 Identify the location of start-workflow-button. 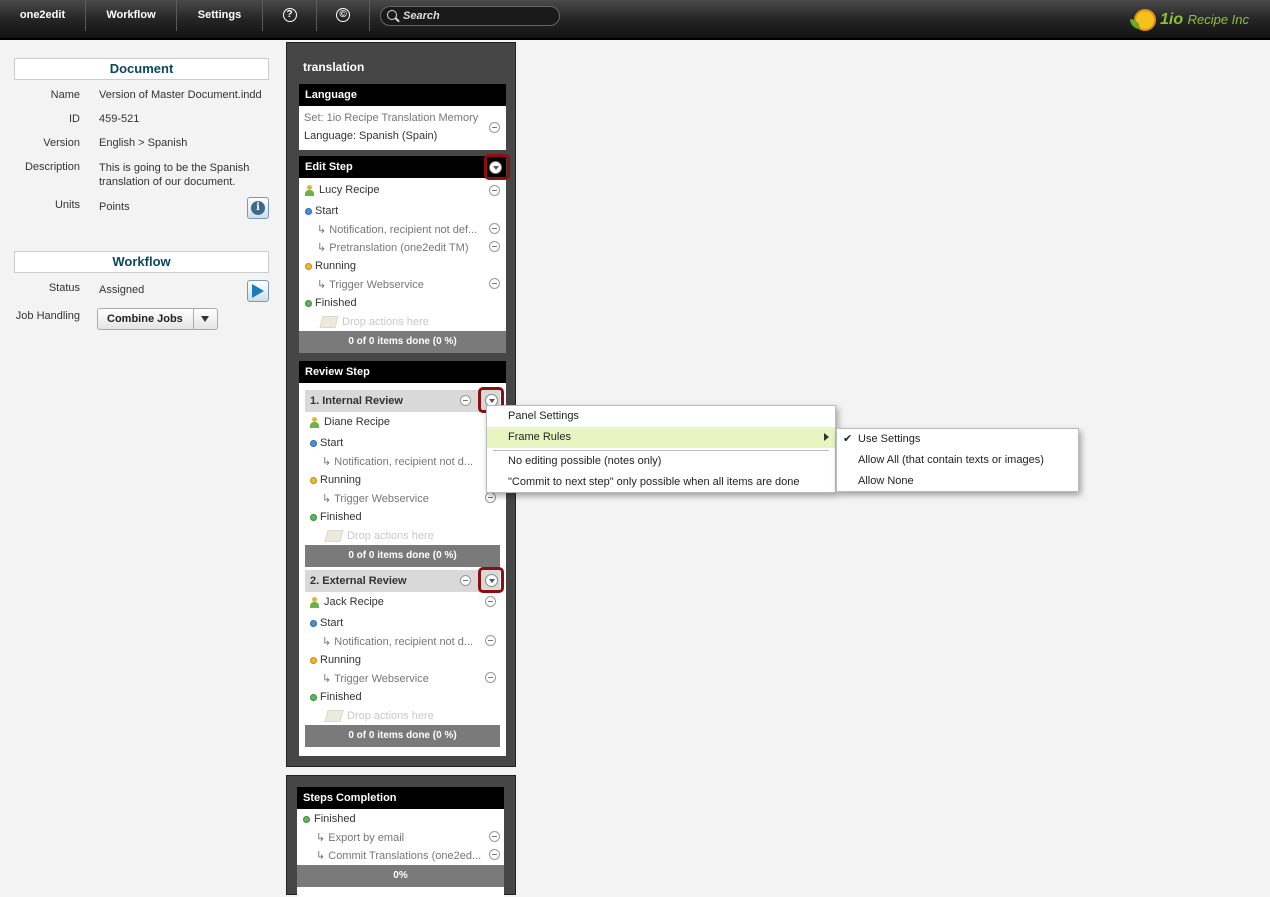
(258, 291).